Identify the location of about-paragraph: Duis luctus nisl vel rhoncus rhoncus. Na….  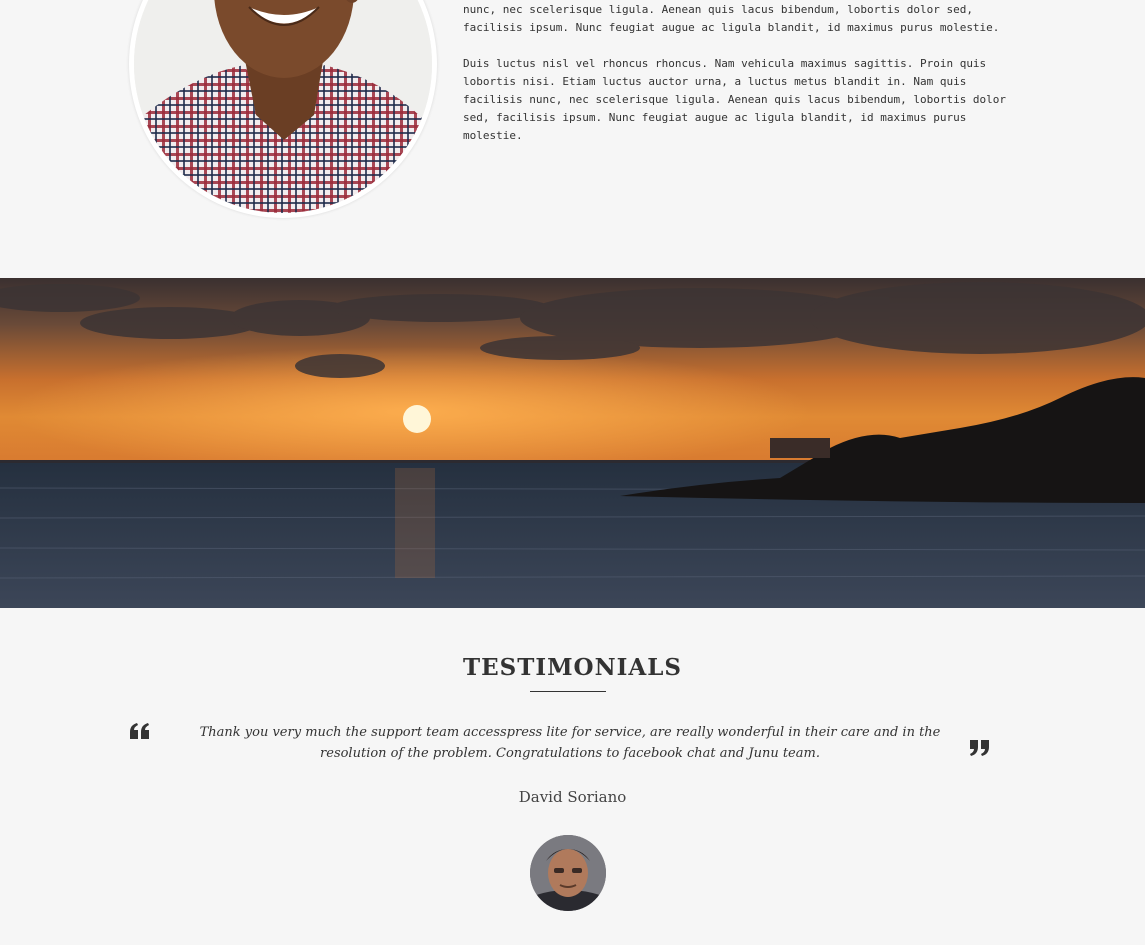
(735, 99).